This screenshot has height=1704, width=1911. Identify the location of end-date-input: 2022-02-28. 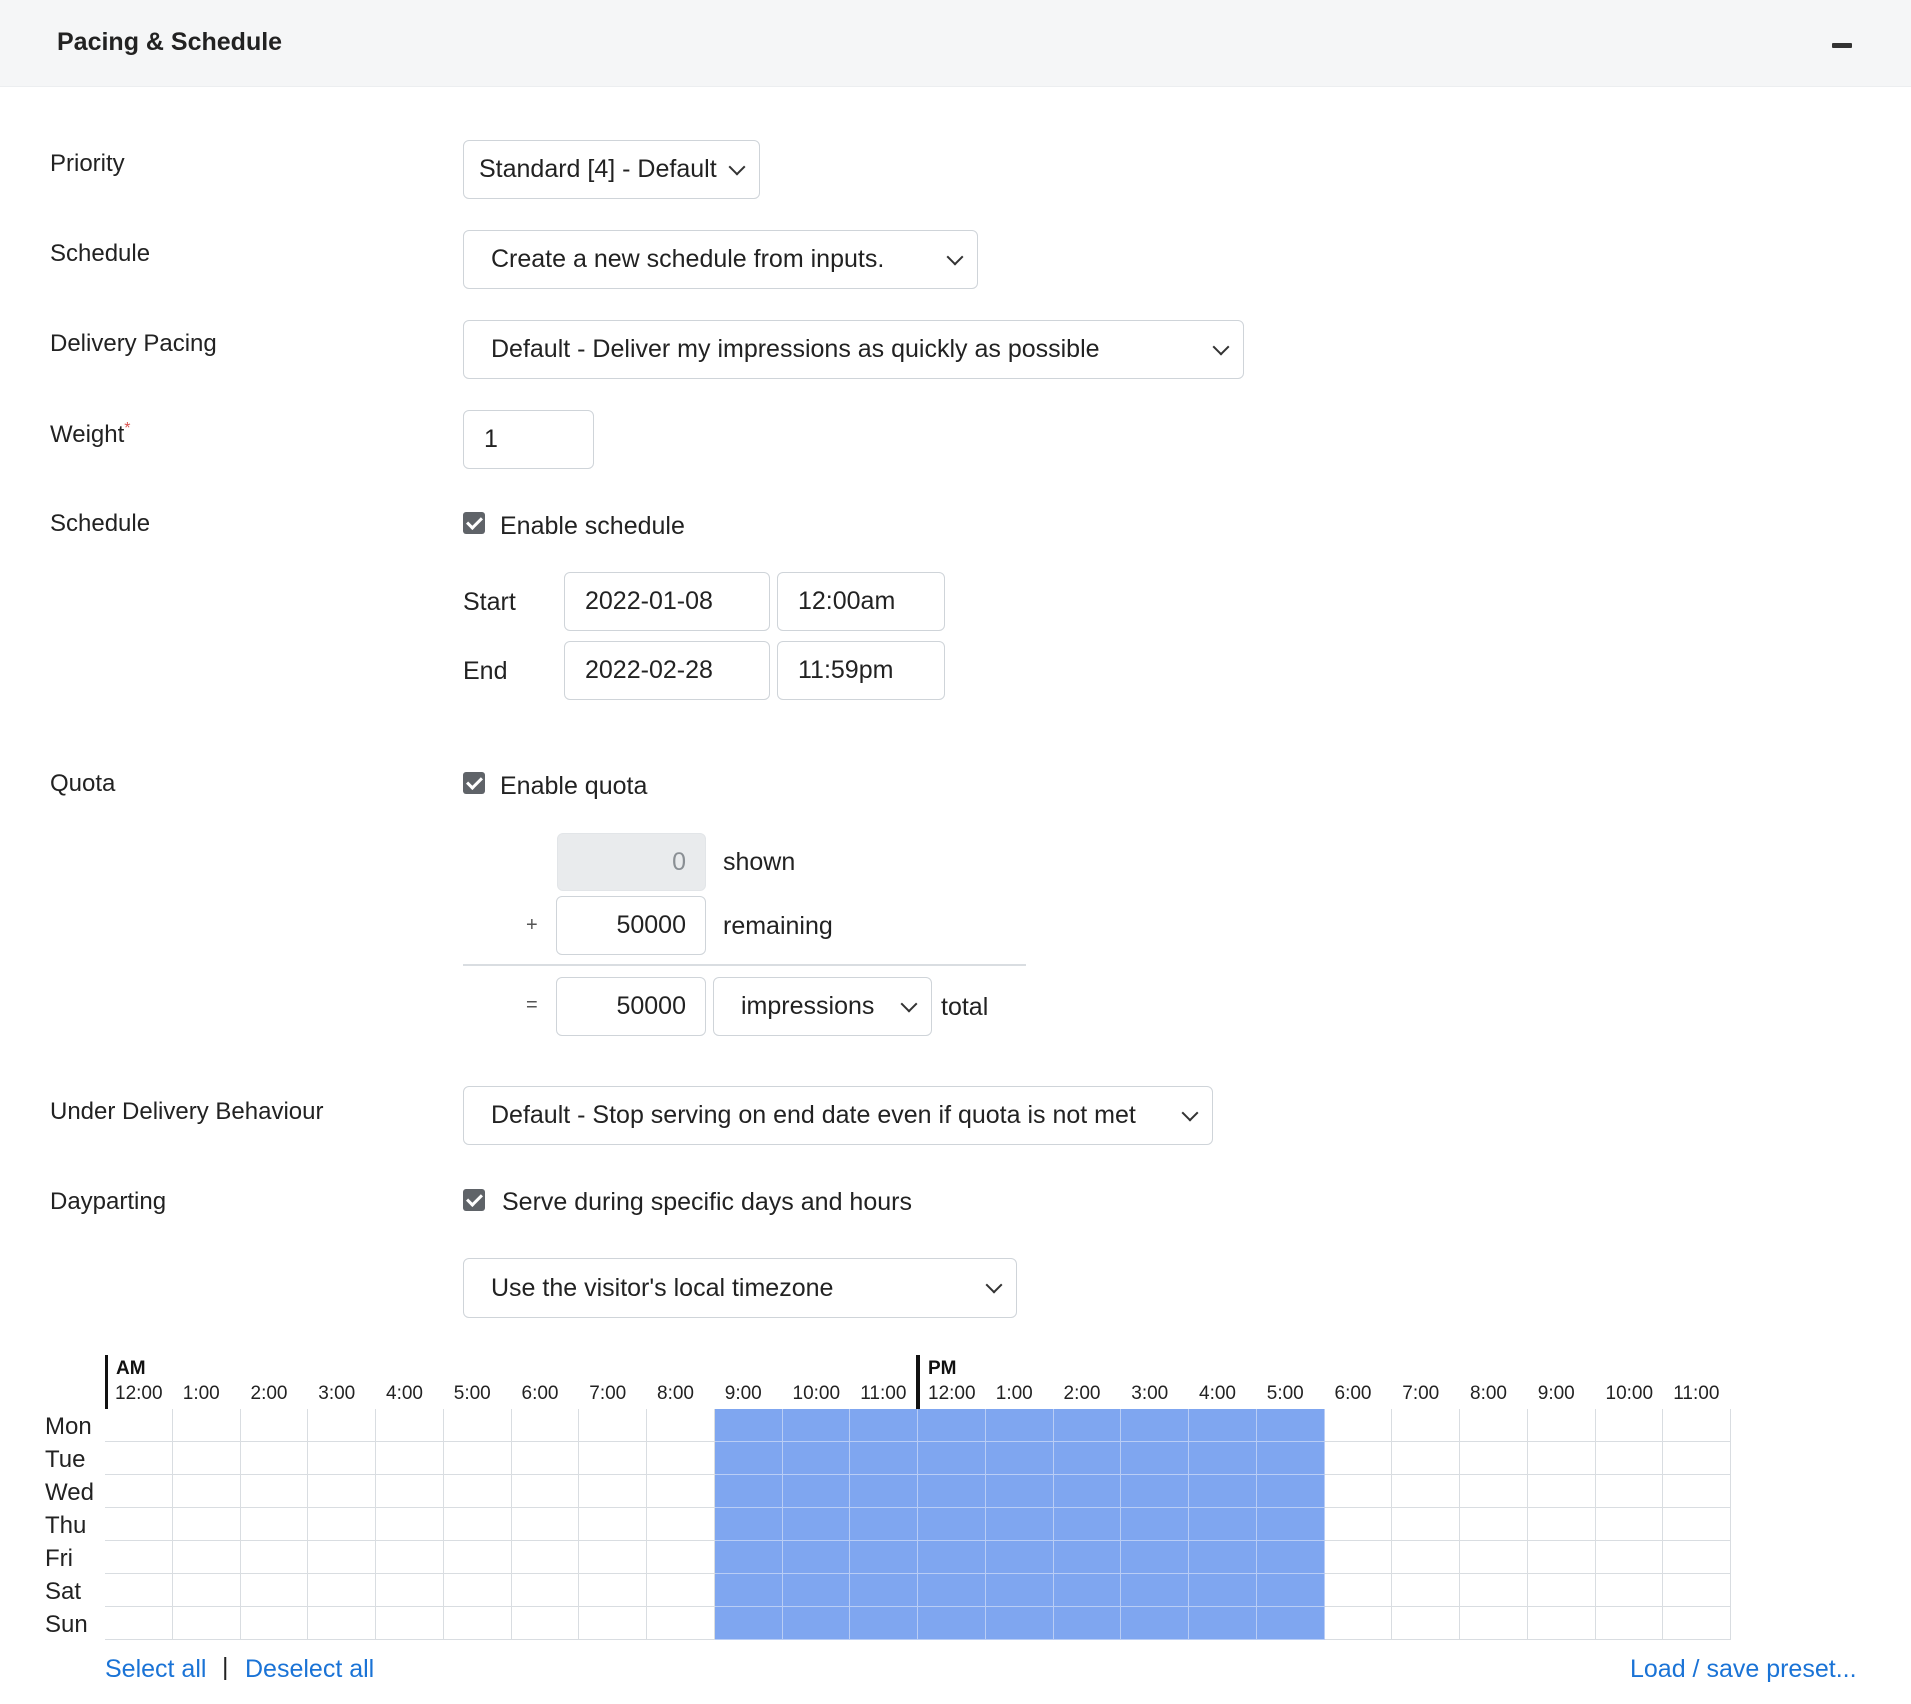
(667, 670).